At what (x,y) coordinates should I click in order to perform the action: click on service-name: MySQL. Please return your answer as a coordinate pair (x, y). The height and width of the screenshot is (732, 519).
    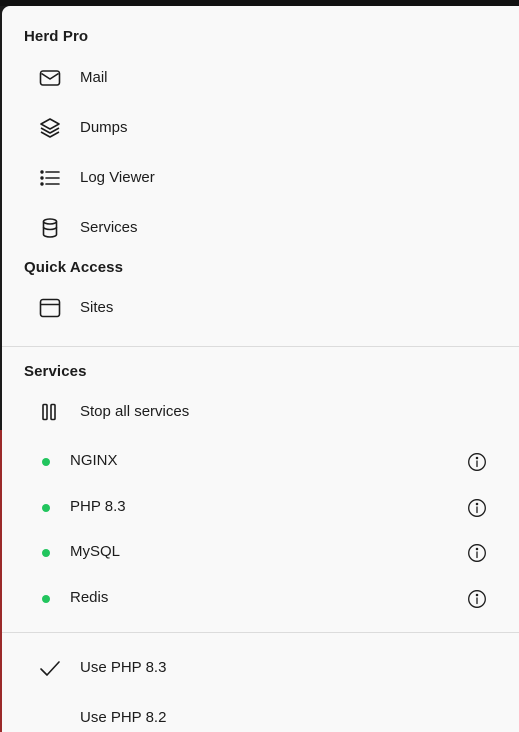
    Looking at the image, I should click on (95, 551).